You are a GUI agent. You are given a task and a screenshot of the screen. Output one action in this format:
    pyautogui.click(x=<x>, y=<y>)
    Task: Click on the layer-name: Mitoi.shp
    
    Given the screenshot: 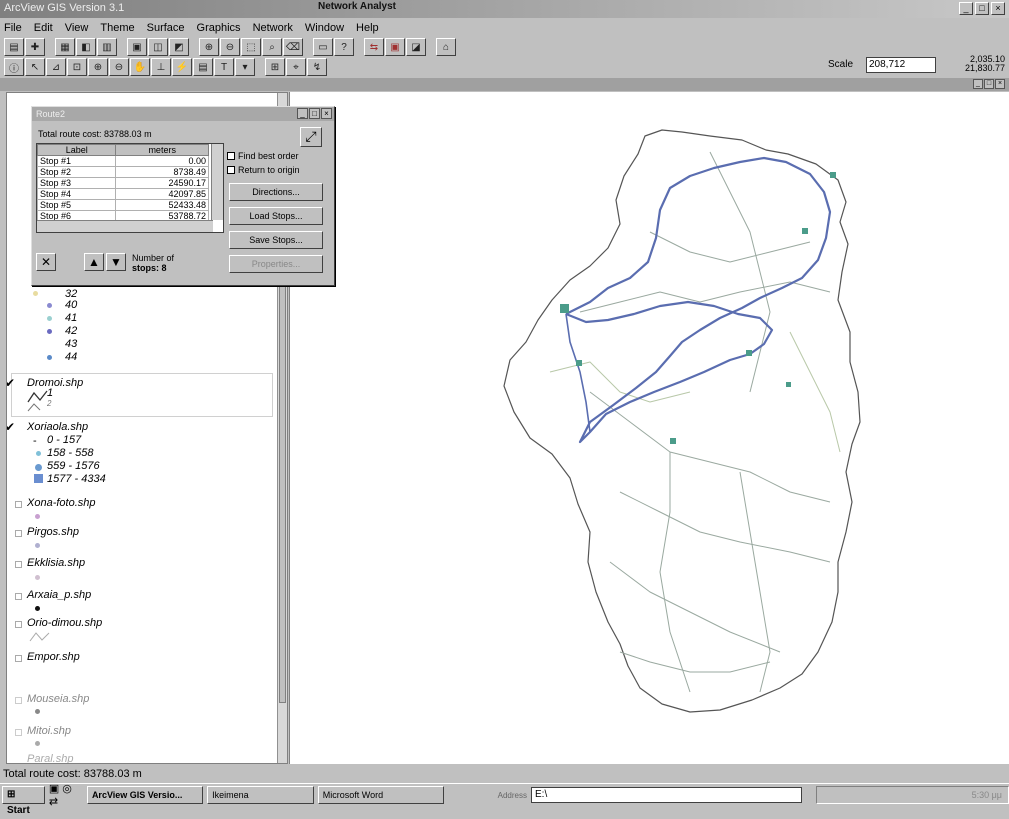 What is the action you would take?
    pyautogui.click(x=49, y=731)
    